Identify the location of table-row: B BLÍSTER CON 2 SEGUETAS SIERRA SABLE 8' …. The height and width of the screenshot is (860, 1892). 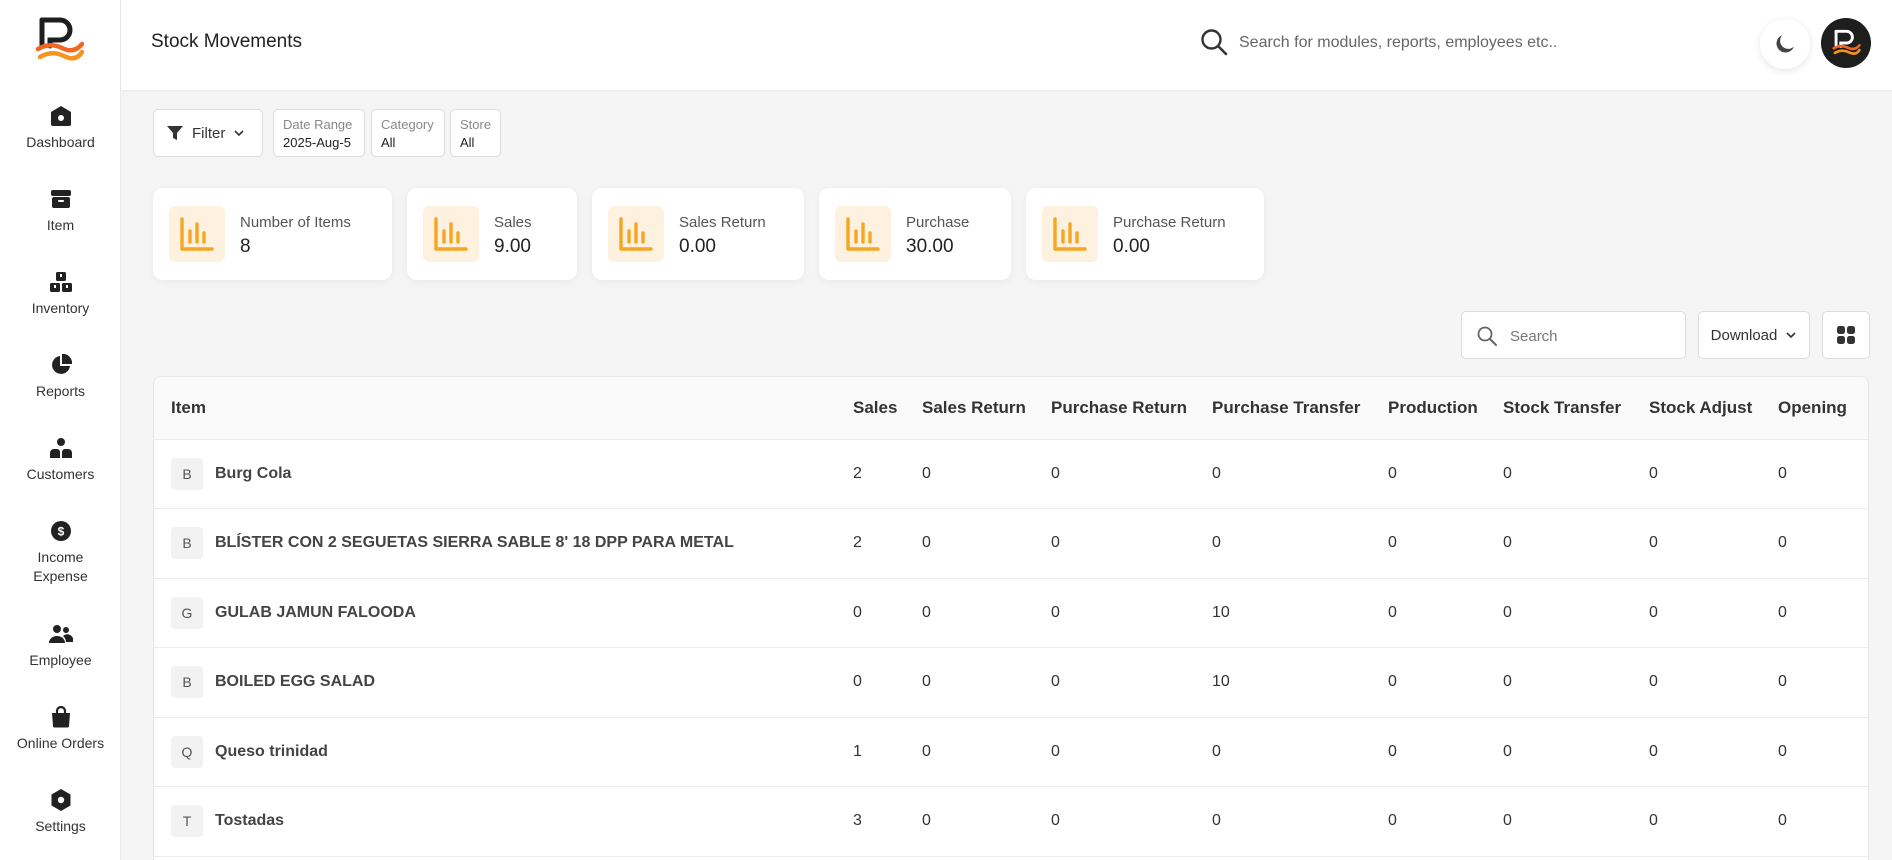
(1011, 543).